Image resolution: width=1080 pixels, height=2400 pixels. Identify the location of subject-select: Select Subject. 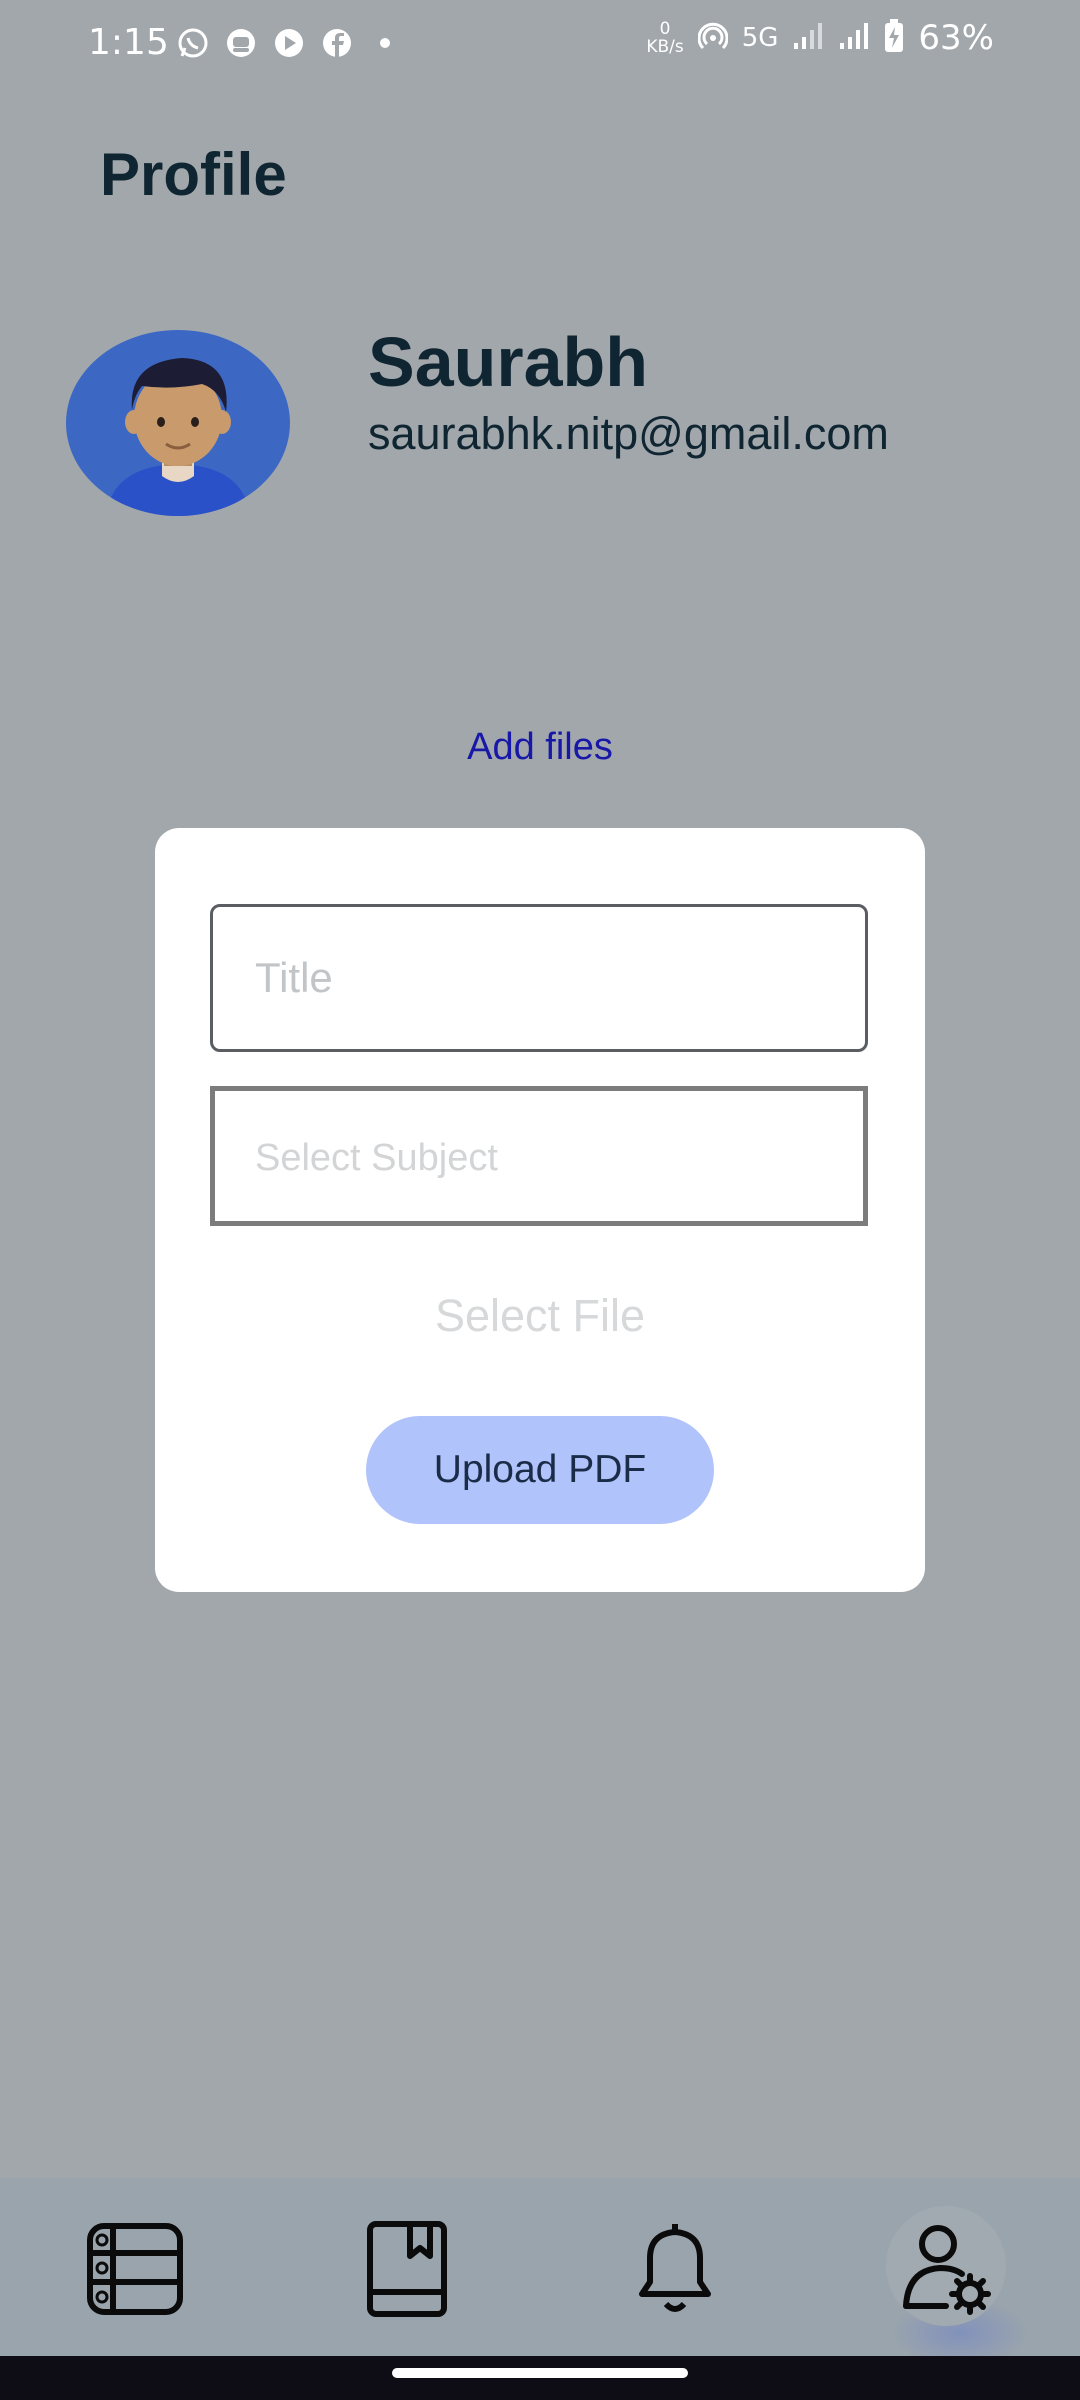
(539, 1156).